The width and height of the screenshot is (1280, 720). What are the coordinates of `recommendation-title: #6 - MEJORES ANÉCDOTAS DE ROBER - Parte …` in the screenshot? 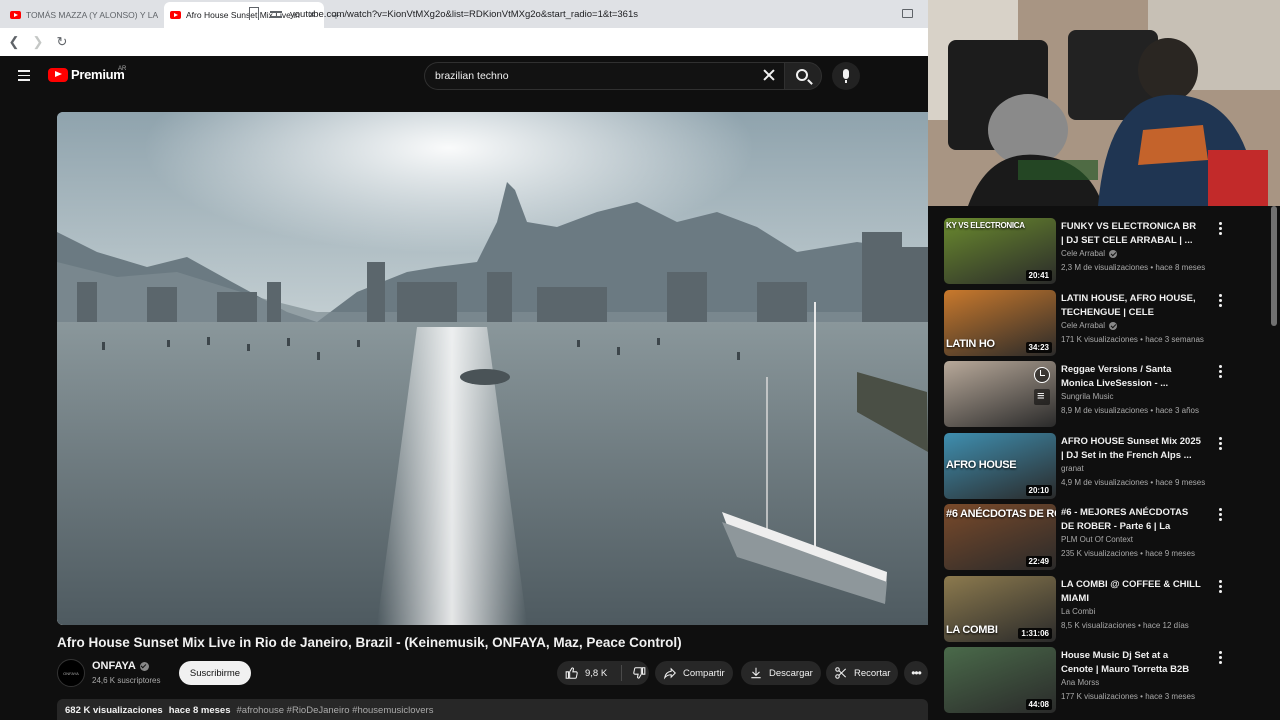 It's located at (1131, 520).